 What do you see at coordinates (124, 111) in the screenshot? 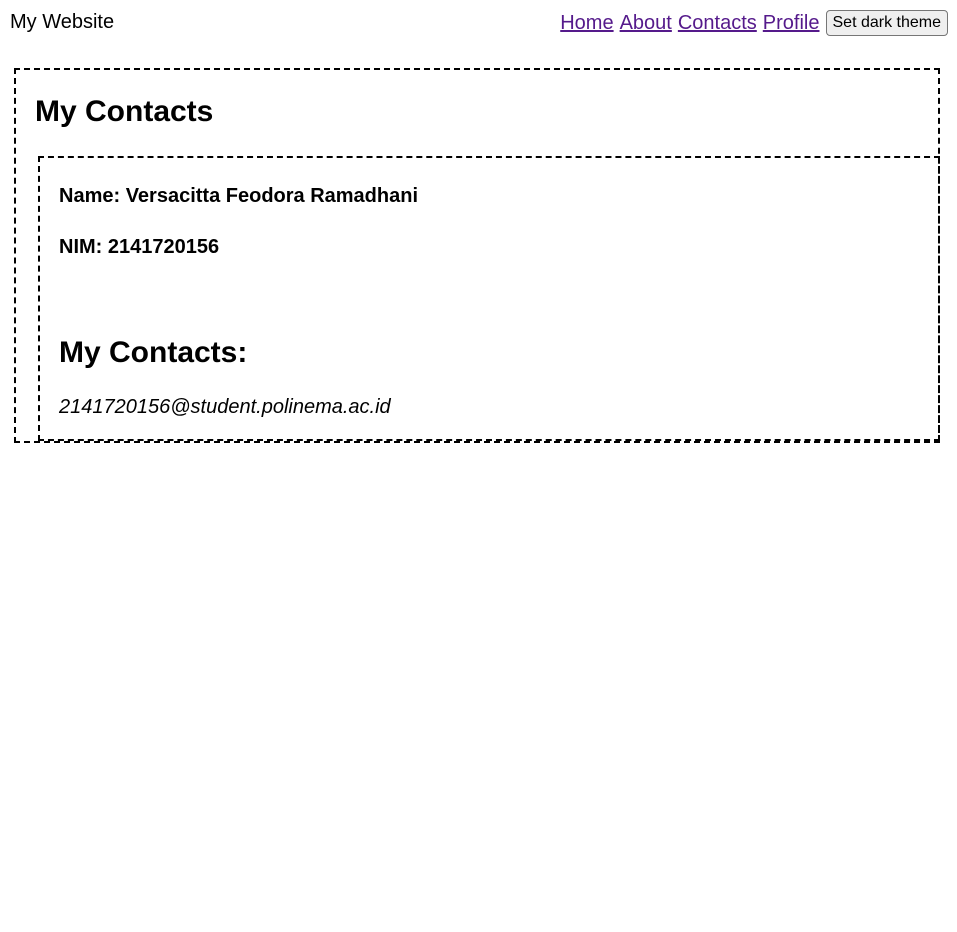
I see `page-title: My Contacts` at bounding box center [124, 111].